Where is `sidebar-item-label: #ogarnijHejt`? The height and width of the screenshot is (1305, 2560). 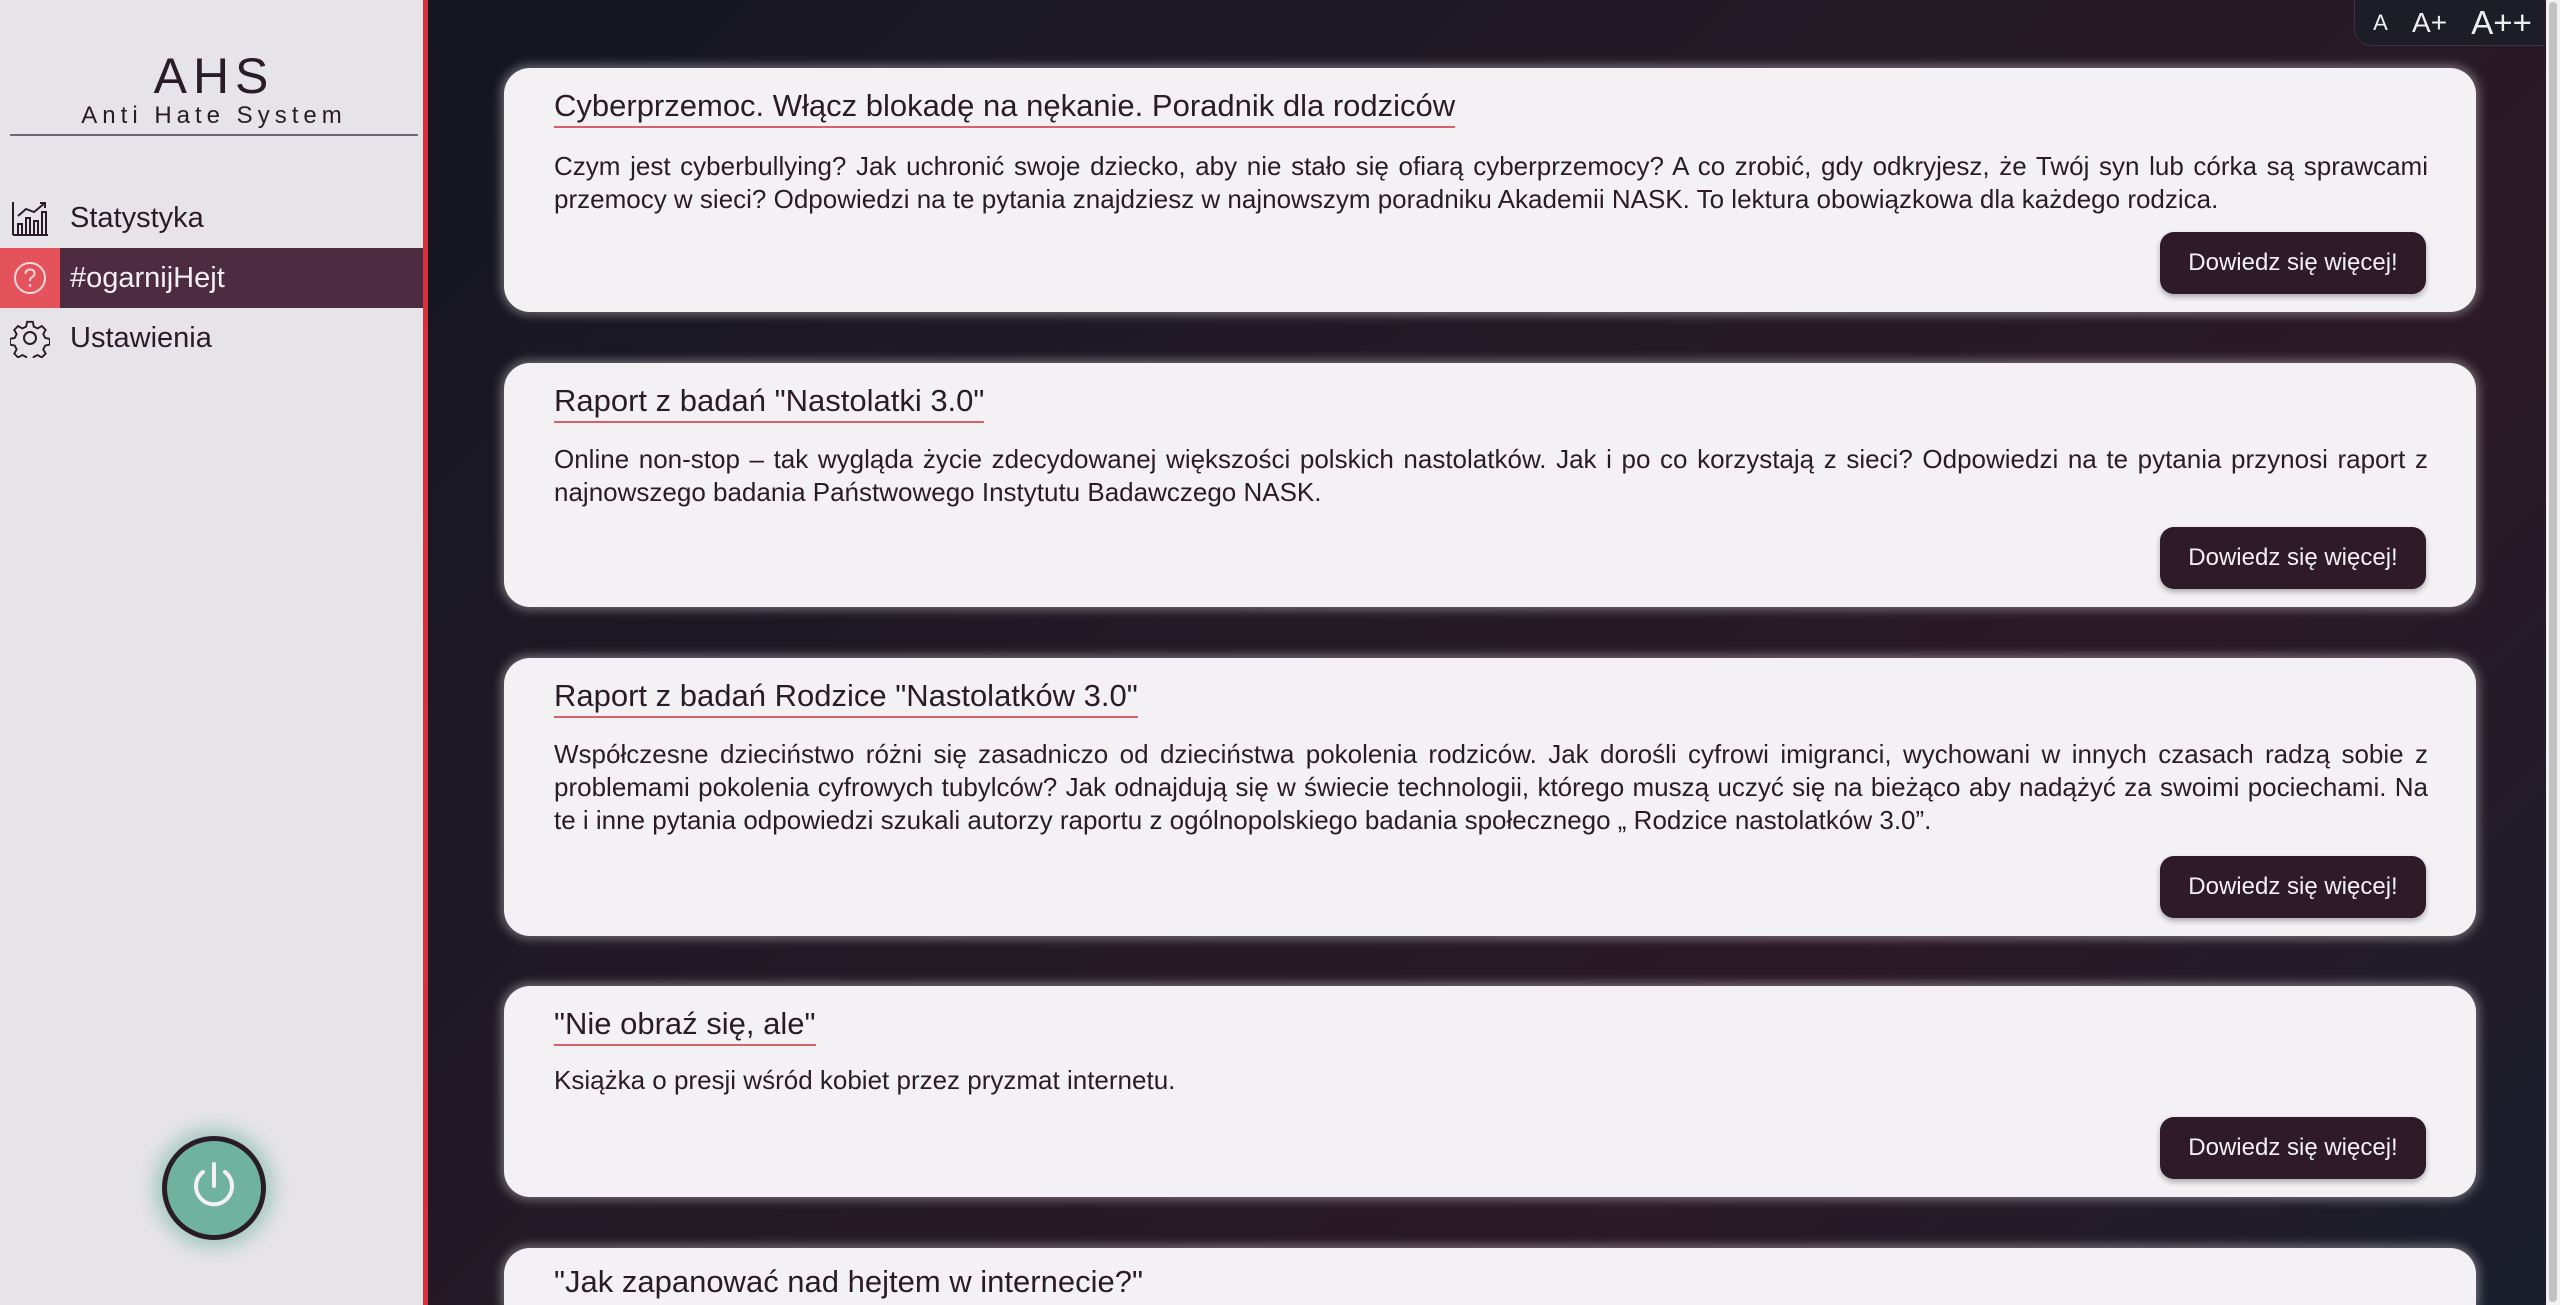 sidebar-item-label: #ogarnijHejt is located at coordinates (147, 277).